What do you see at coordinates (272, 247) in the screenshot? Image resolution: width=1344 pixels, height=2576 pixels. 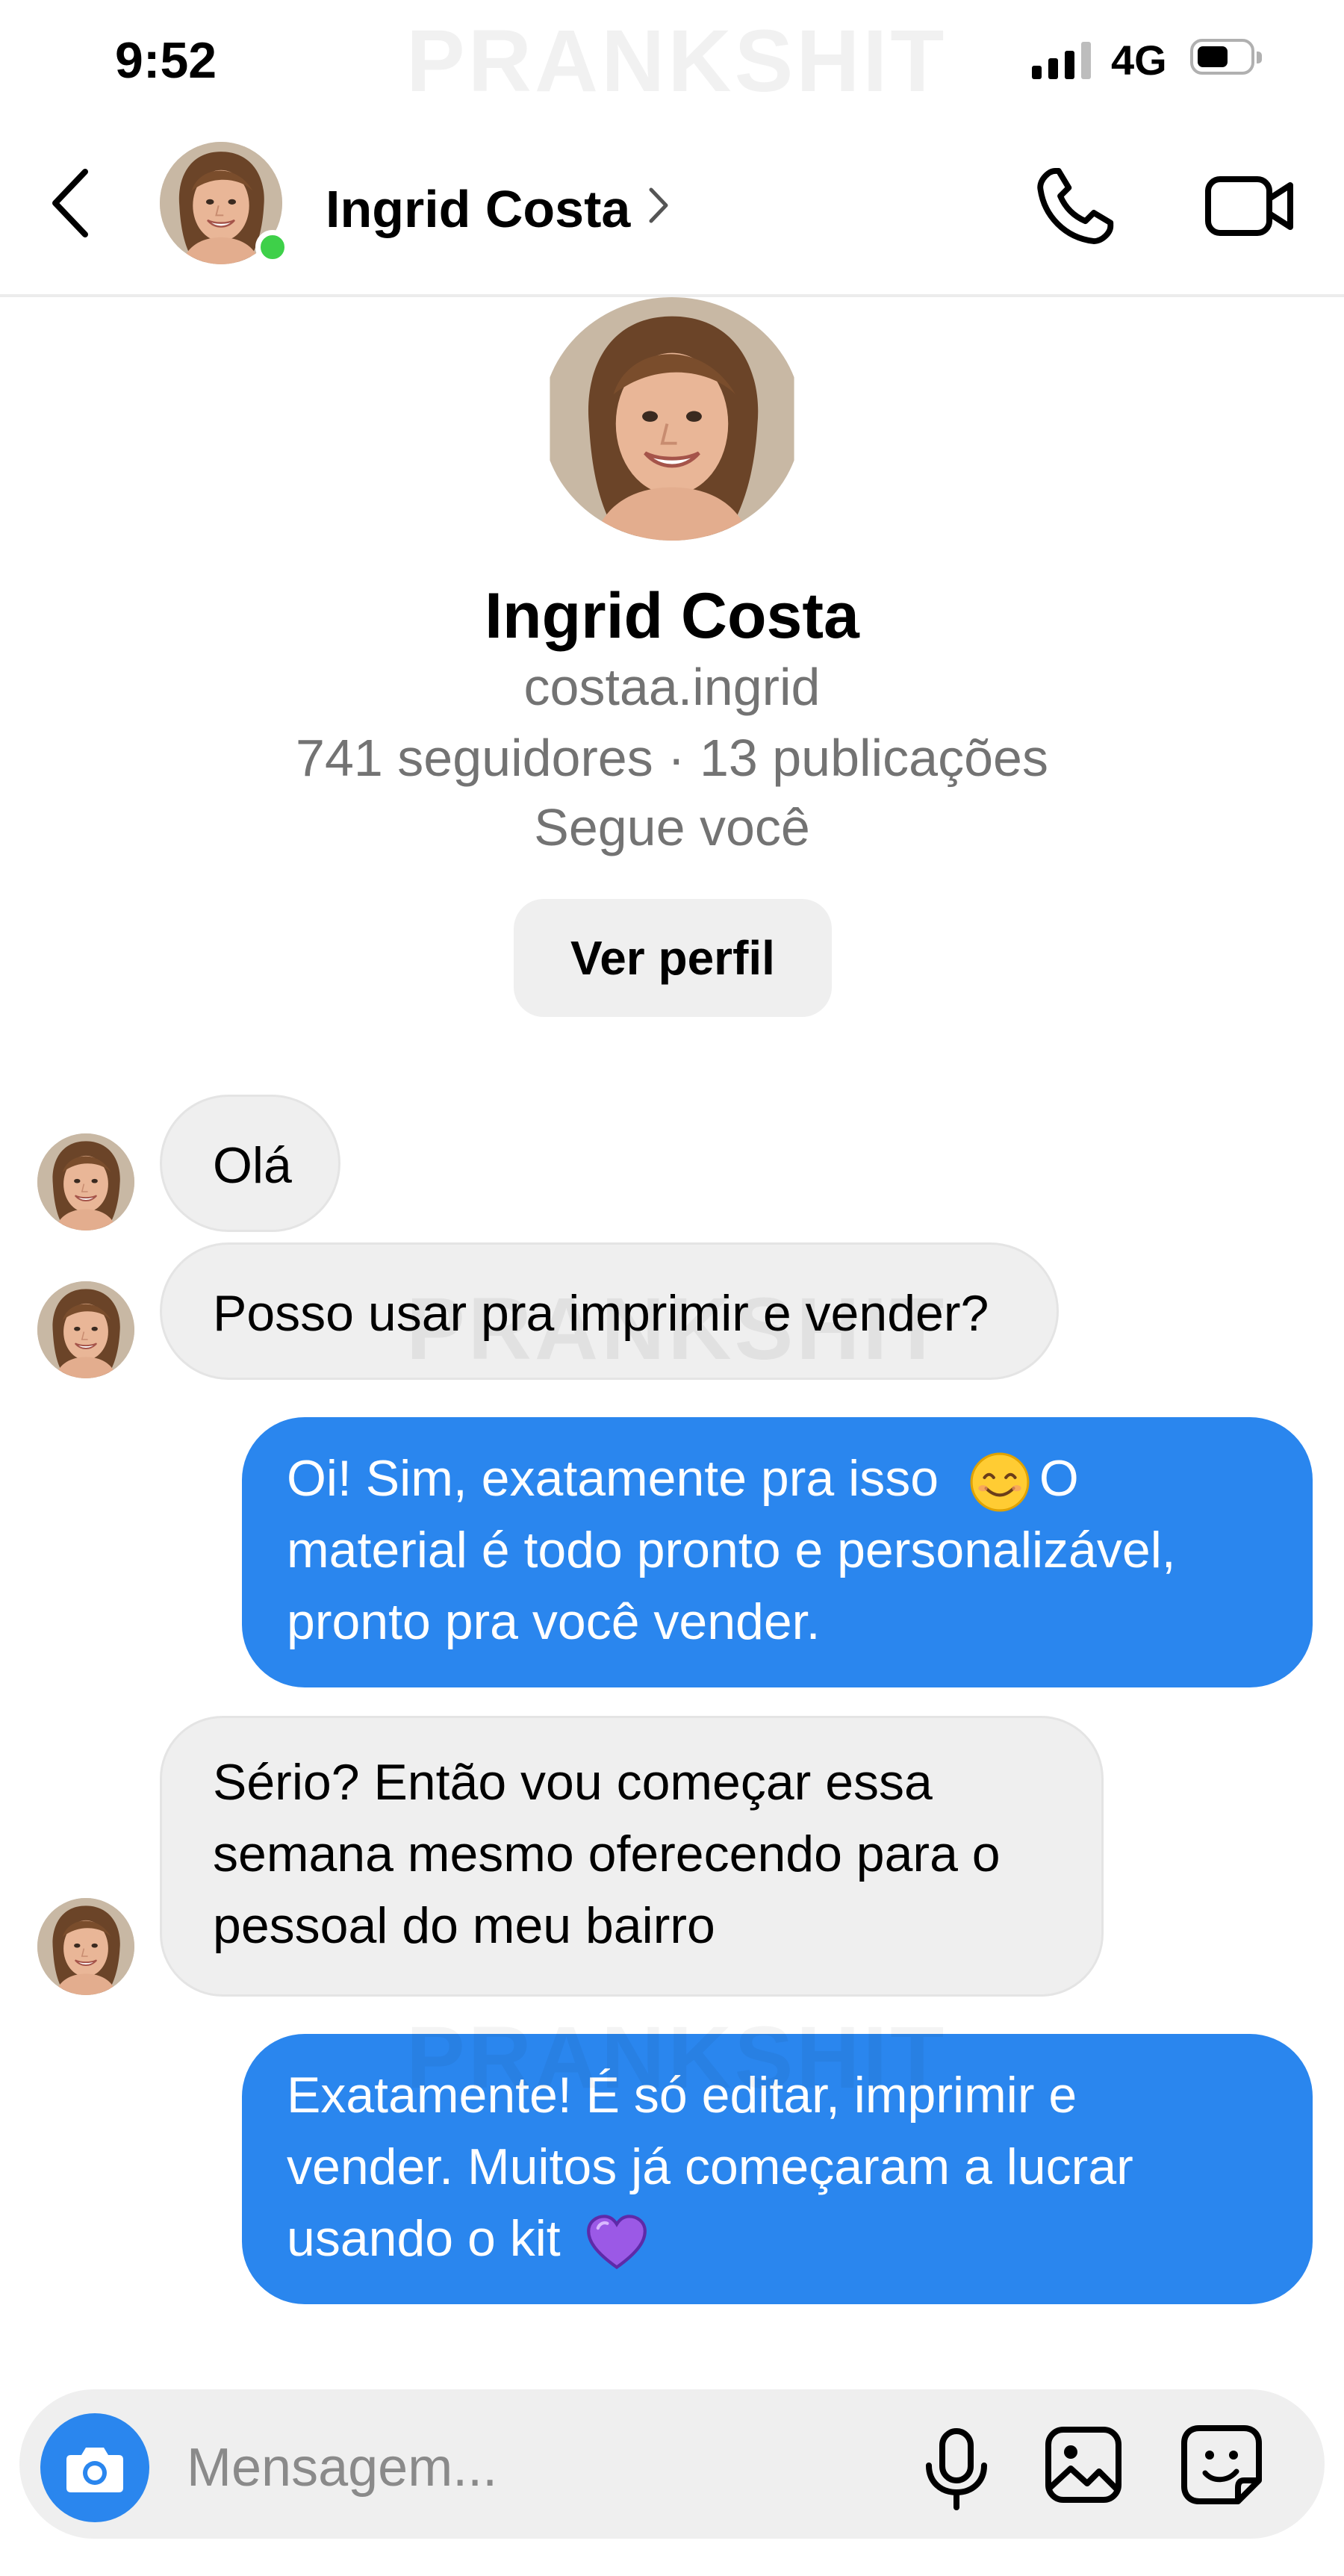 I see `online-status-dot` at bounding box center [272, 247].